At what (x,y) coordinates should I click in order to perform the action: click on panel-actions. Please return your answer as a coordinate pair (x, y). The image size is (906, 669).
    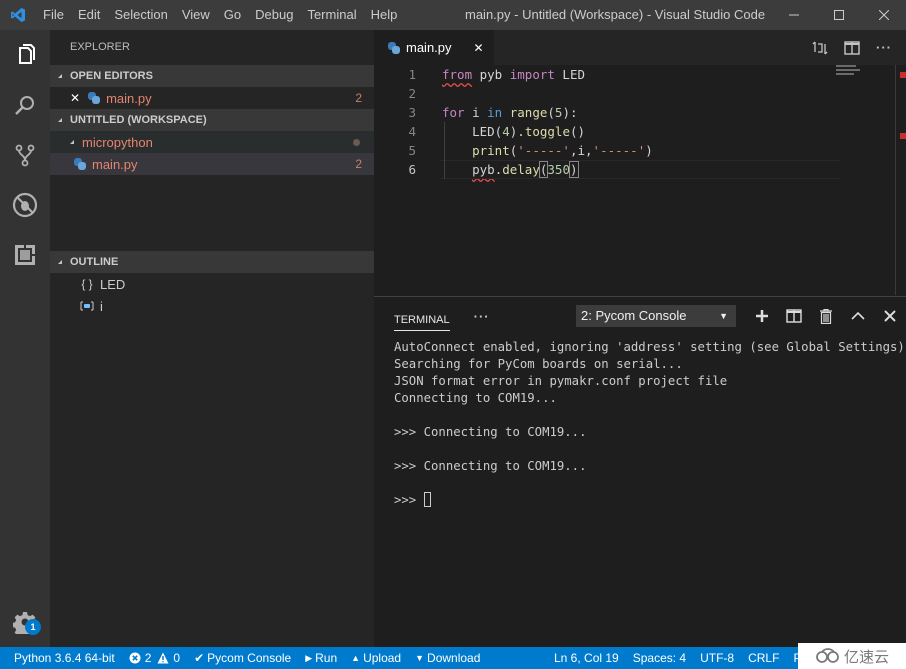
    Looking at the image, I should click on (826, 316).